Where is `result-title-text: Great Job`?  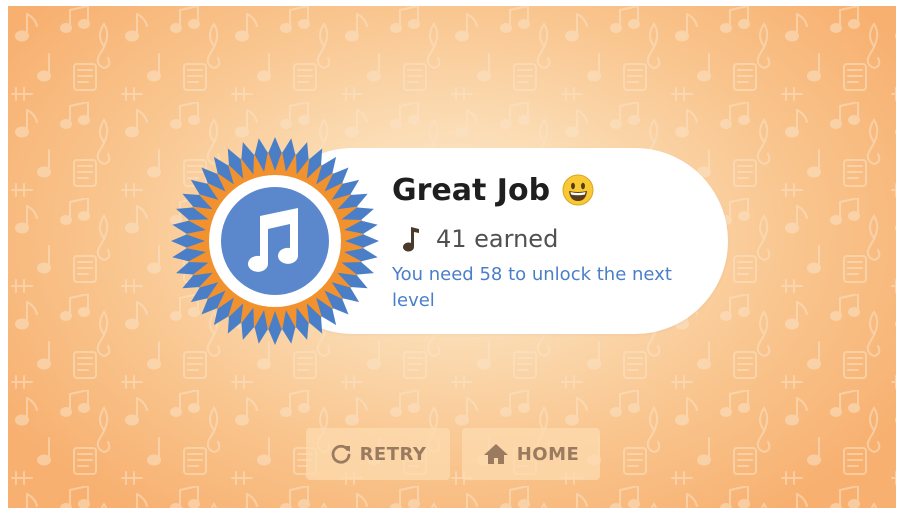 result-title-text: Great Job is located at coordinates (471, 190).